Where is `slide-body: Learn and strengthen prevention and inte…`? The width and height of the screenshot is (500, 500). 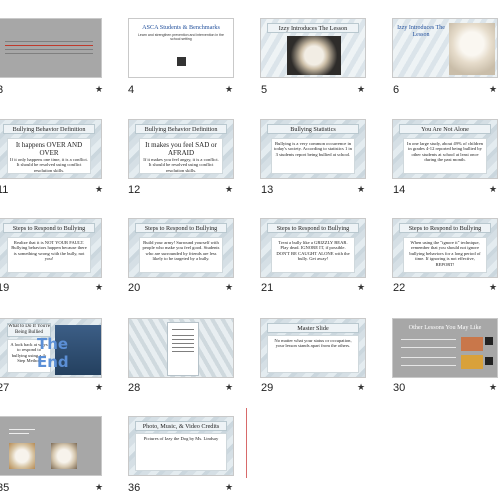
slide-body: Learn and strengthen prevention and inte… is located at coordinates (180, 37).